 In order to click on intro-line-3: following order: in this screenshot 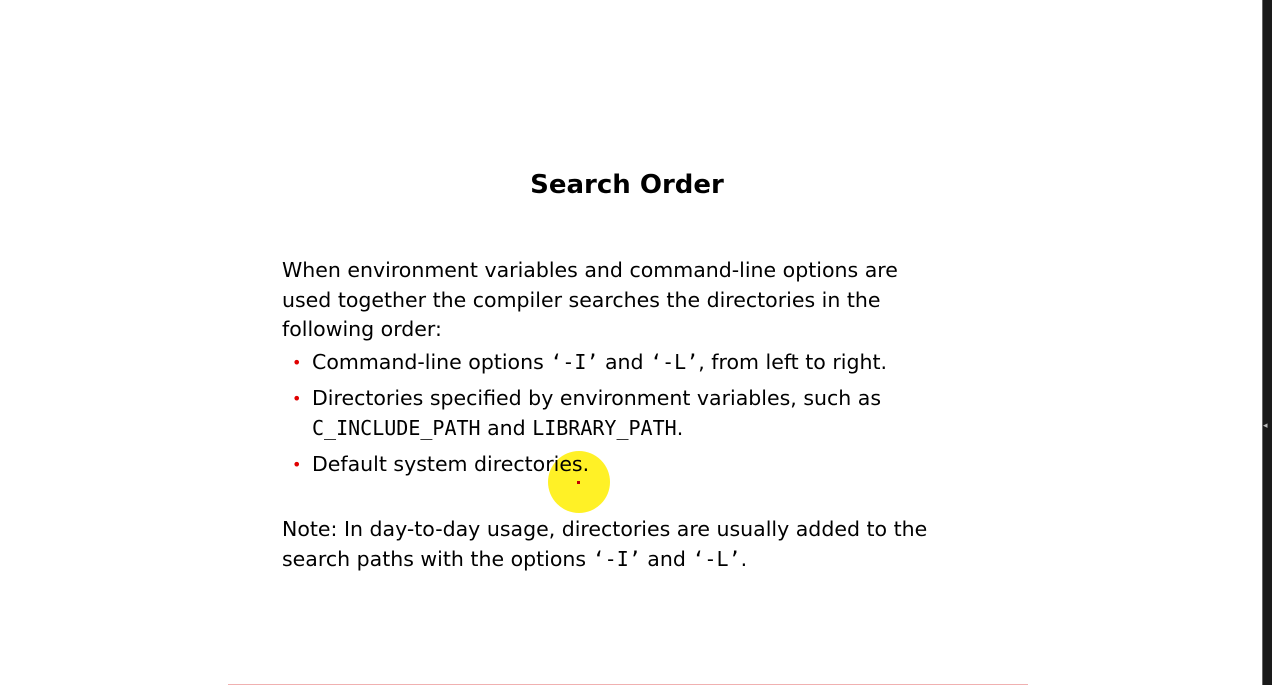, I will do `click(362, 329)`.